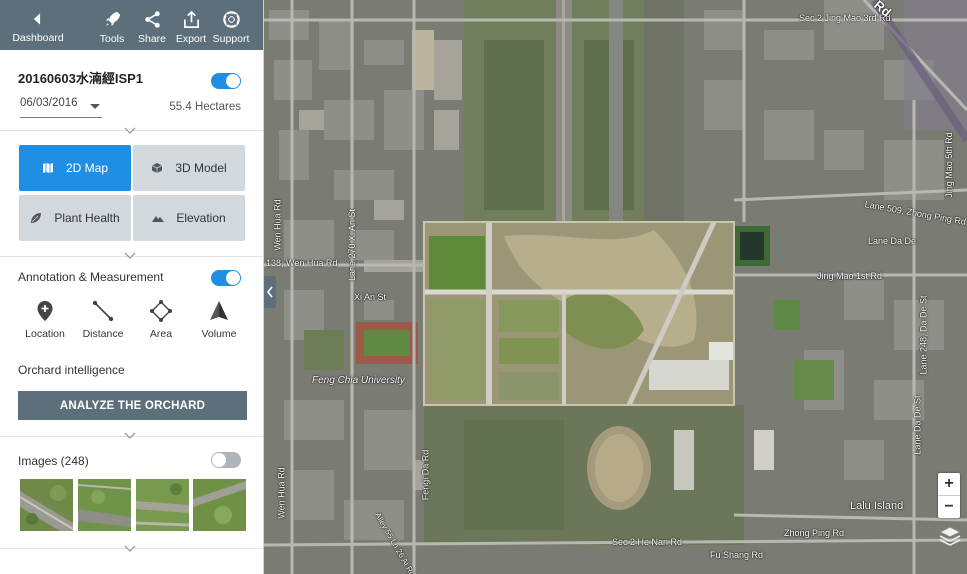  Describe the element at coordinates (38, 38) in the screenshot. I see `dashboard-label: Dashboard` at that location.